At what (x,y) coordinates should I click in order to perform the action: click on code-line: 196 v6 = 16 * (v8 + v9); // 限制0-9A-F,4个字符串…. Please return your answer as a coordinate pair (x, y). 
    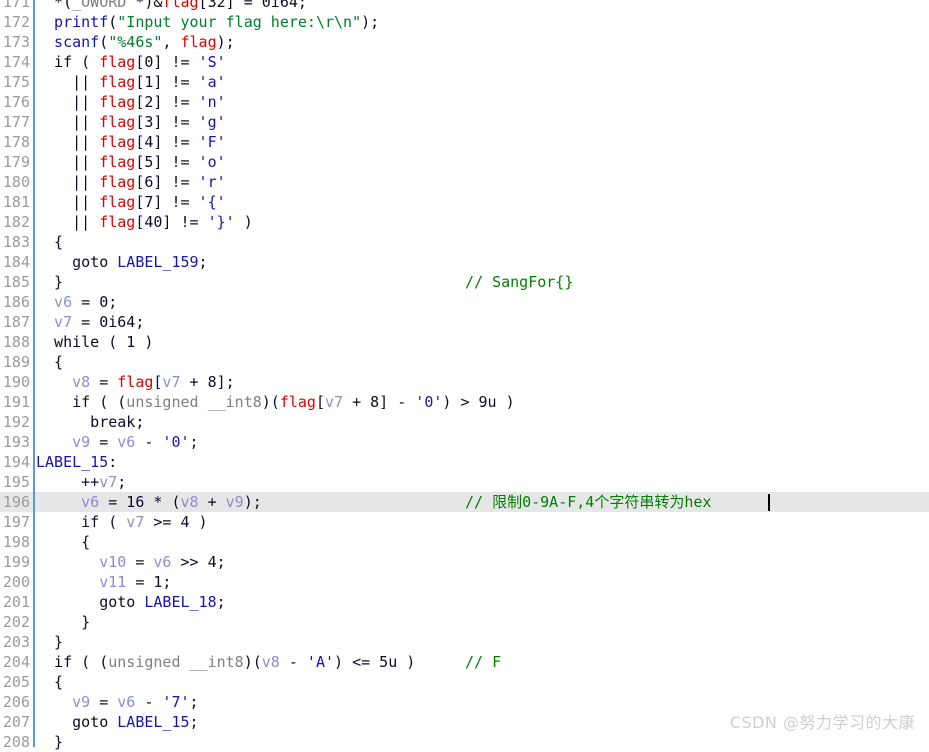
    Looking at the image, I should click on (464, 502).